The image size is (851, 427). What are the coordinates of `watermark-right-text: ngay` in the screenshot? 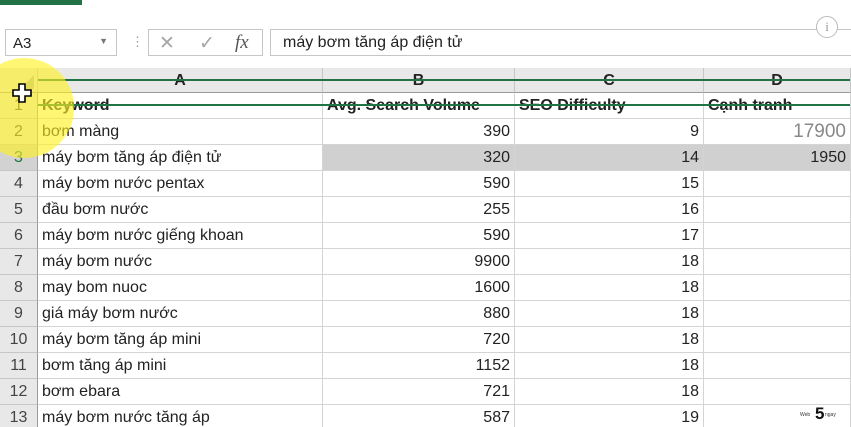 It's located at (830, 415).